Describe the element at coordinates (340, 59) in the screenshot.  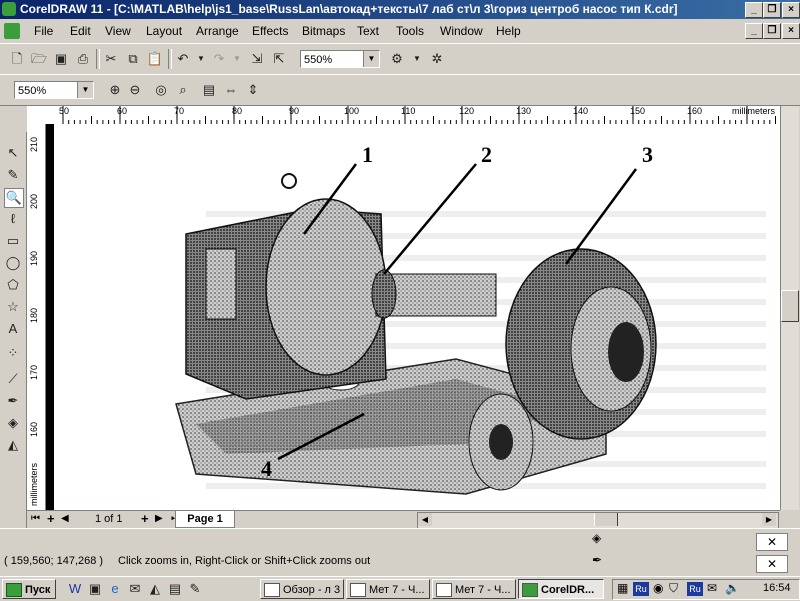
I see `zoom-level-combo: 550% ▼` at that location.